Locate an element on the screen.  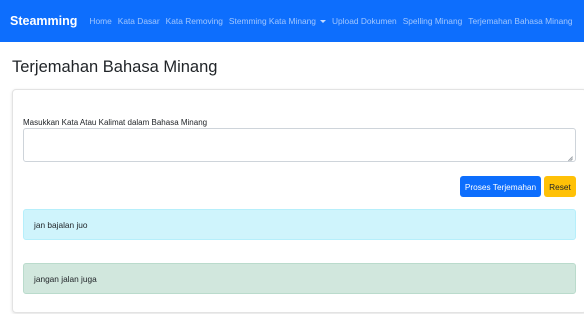
nav-item-home: Home is located at coordinates (100, 21).